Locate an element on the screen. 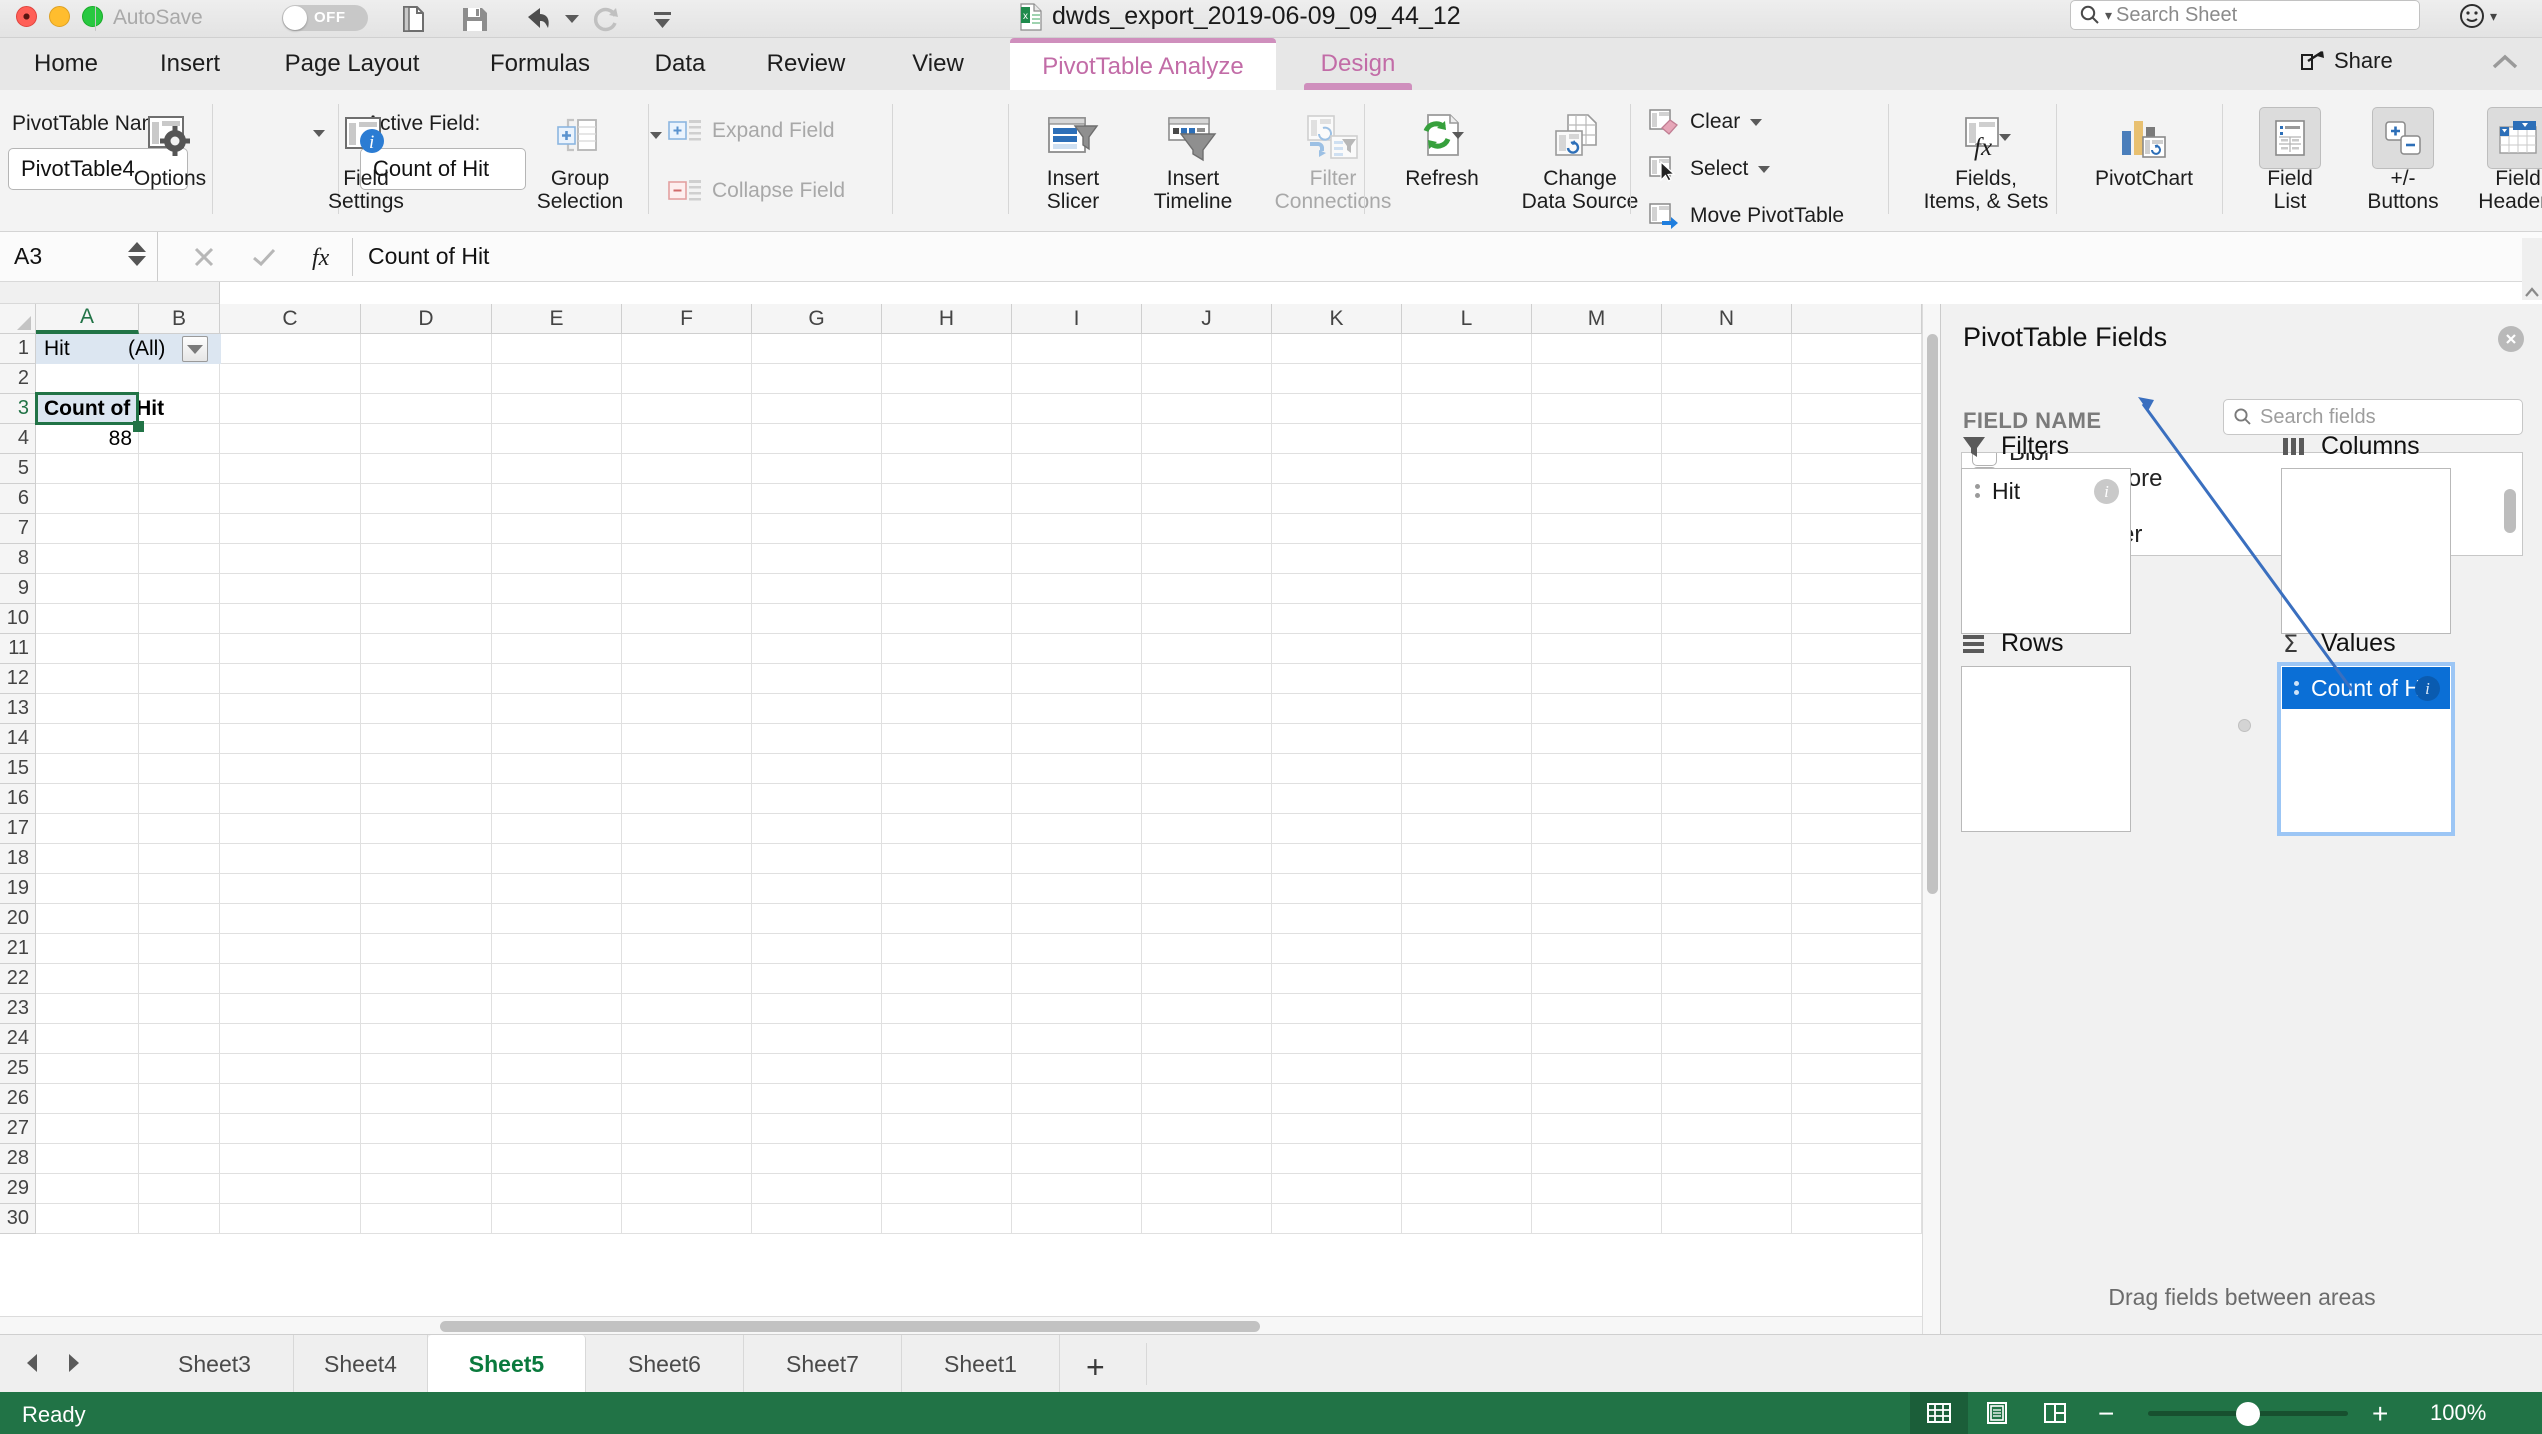 This screenshot has width=2542, height=1434. share-button: Share is located at coordinates (2346, 61).